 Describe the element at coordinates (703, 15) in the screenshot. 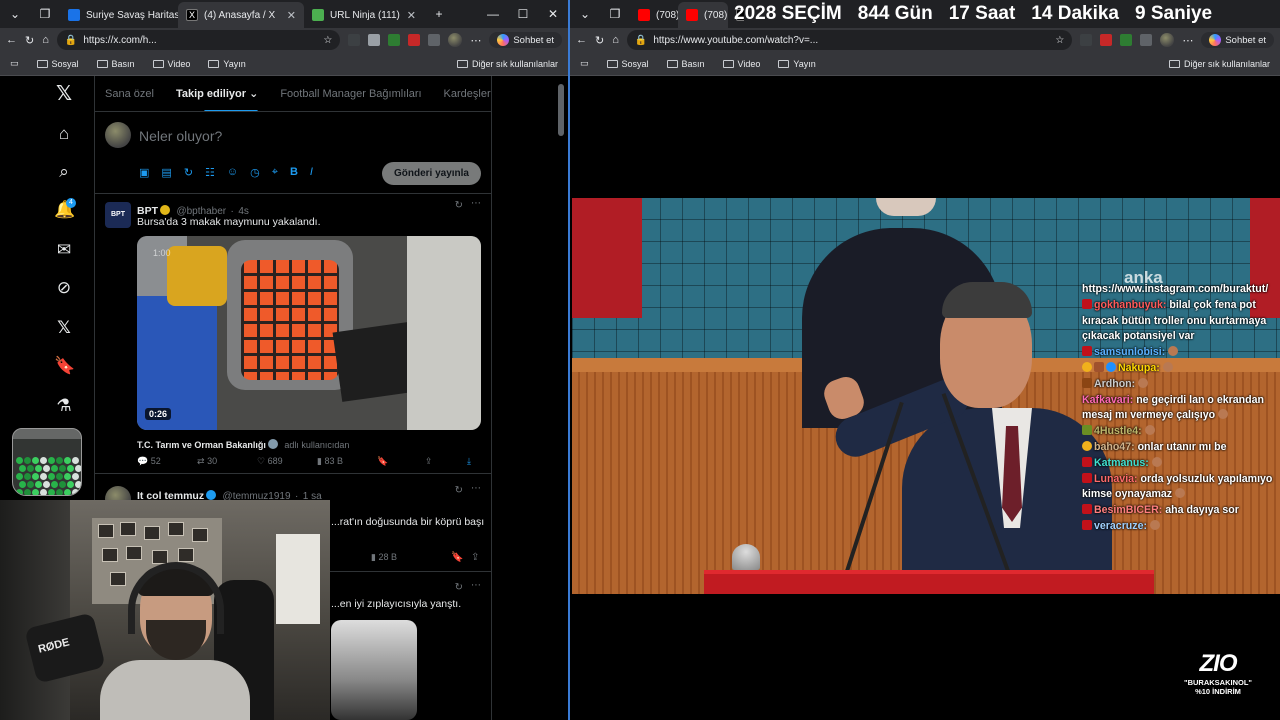

I see `tab-youtube-2: (708) L` at that location.